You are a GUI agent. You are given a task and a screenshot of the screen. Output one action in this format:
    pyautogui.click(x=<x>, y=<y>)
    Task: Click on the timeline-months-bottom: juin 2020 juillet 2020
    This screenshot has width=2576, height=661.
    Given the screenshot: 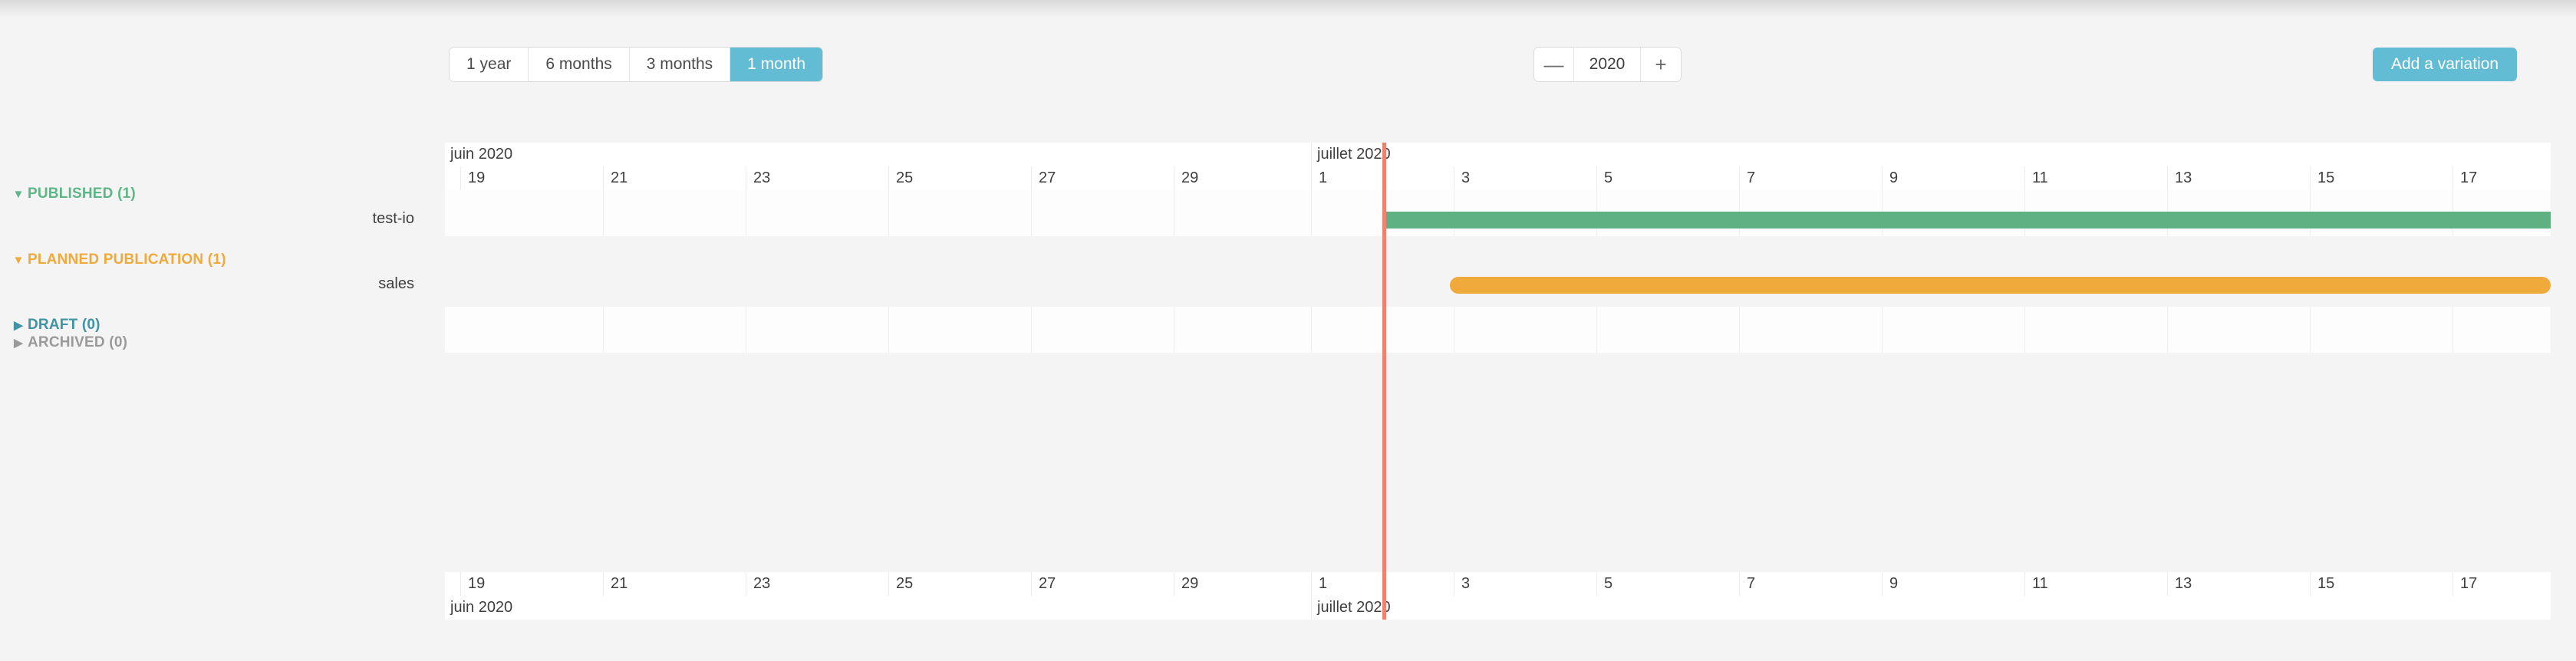 What is the action you would take?
    pyautogui.click(x=1498, y=608)
    